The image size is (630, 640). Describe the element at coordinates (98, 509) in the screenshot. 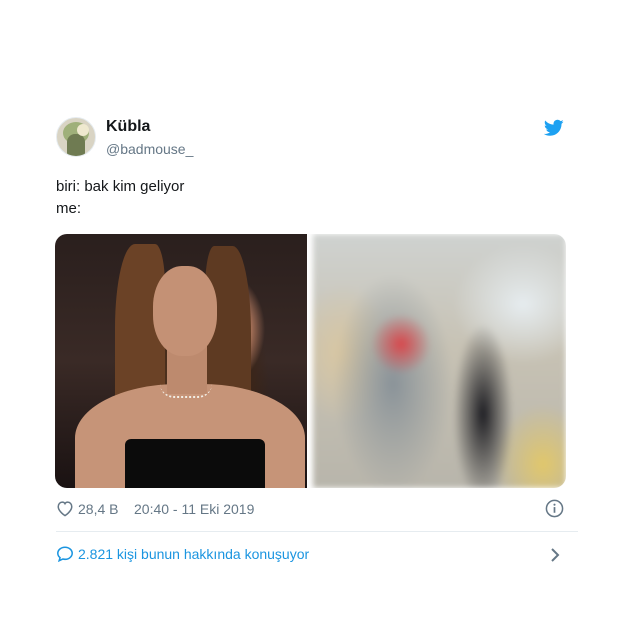

I see `like-count: 28,4 B` at that location.